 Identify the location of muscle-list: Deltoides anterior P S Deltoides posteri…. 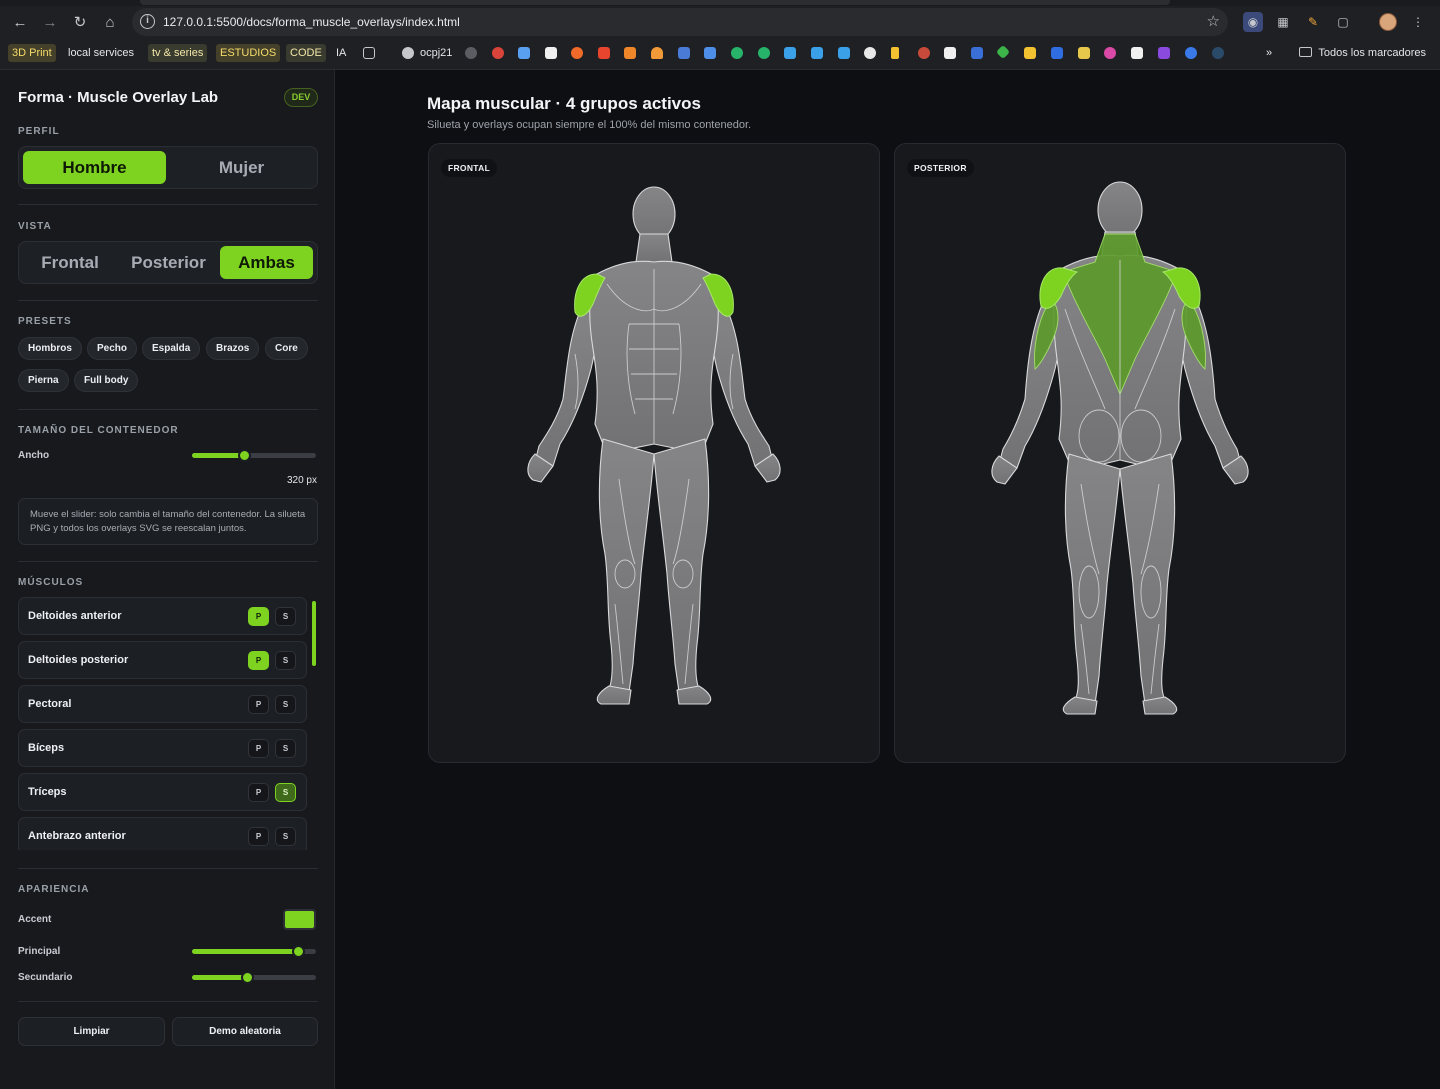
(168, 723).